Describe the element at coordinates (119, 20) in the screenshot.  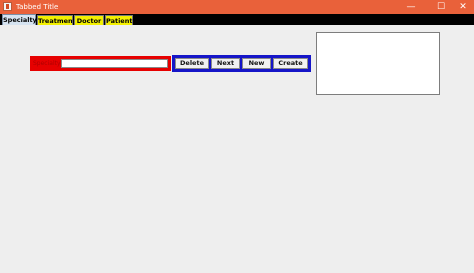
I see `tab-patient: Patient` at that location.